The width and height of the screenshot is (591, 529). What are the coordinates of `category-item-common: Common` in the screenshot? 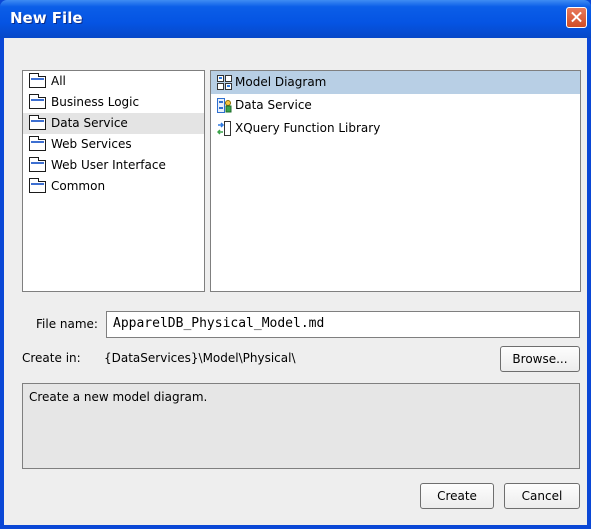 It's located at (113, 186).